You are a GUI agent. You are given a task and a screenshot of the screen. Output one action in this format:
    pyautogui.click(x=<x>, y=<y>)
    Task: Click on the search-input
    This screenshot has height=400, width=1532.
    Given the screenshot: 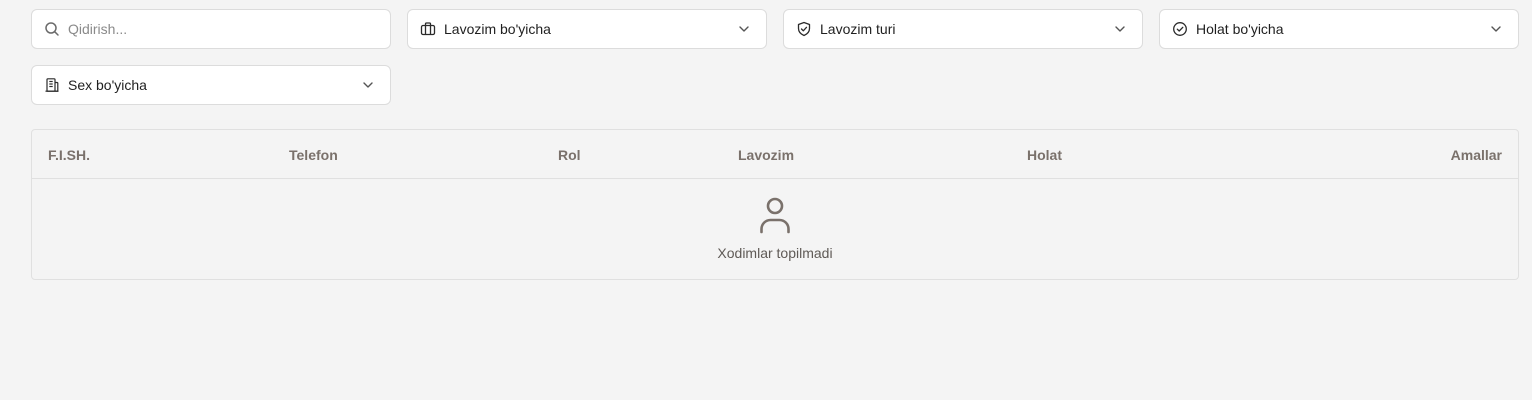 What is the action you would take?
    pyautogui.click(x=223, y=29)
    